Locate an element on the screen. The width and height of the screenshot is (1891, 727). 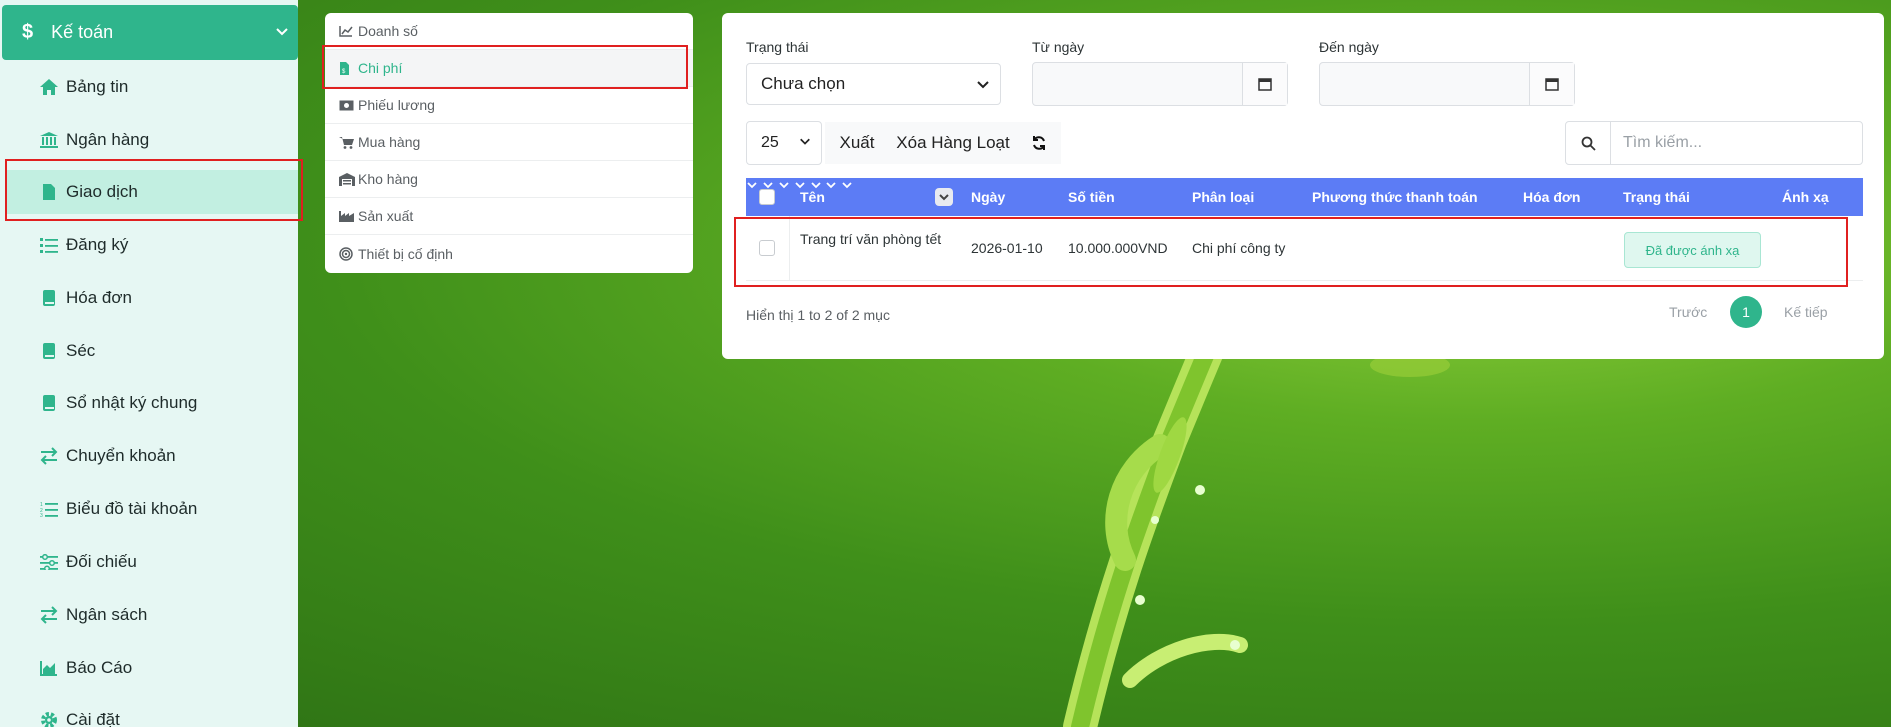
search-button is located at coordinates (1588, 143).